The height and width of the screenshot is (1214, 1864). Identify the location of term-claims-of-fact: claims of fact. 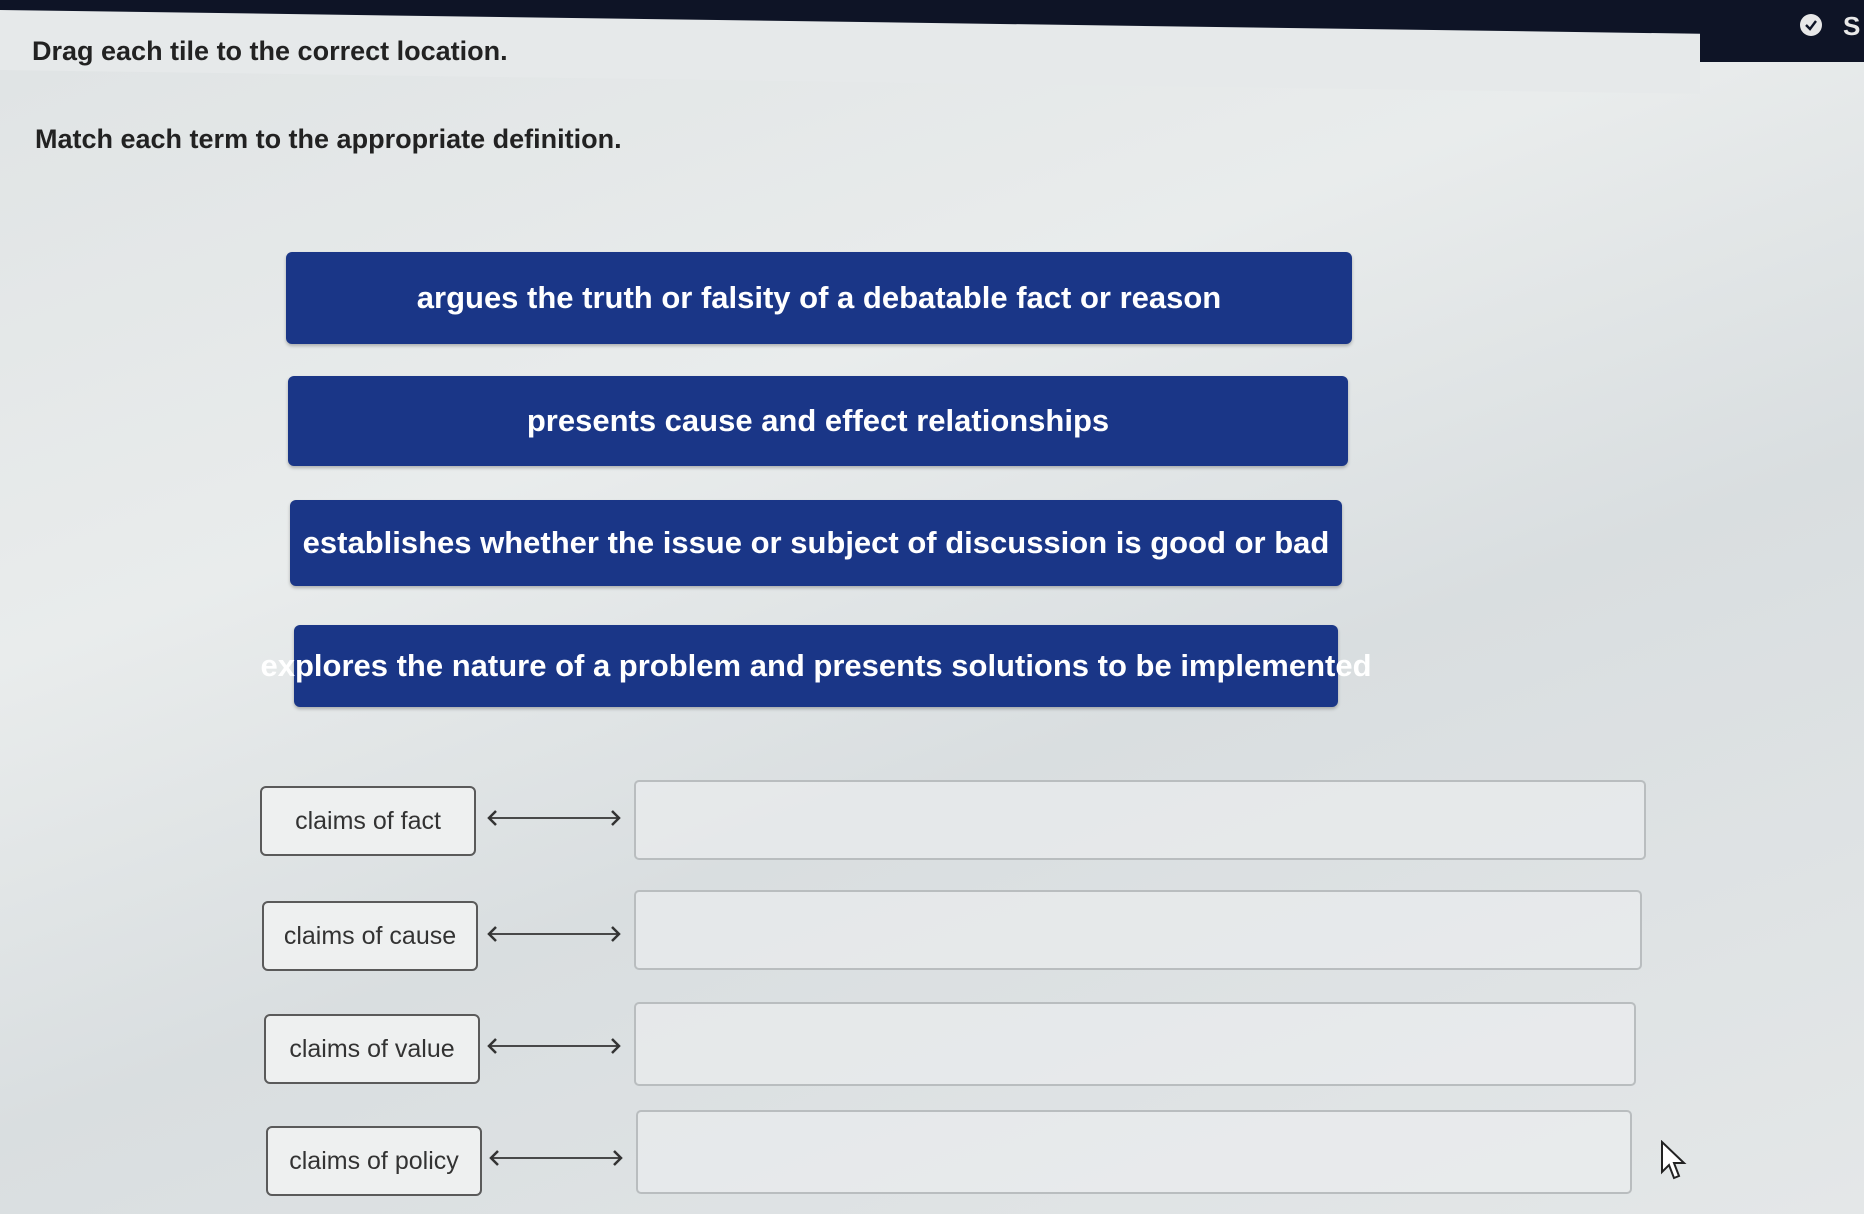
(368, 821).